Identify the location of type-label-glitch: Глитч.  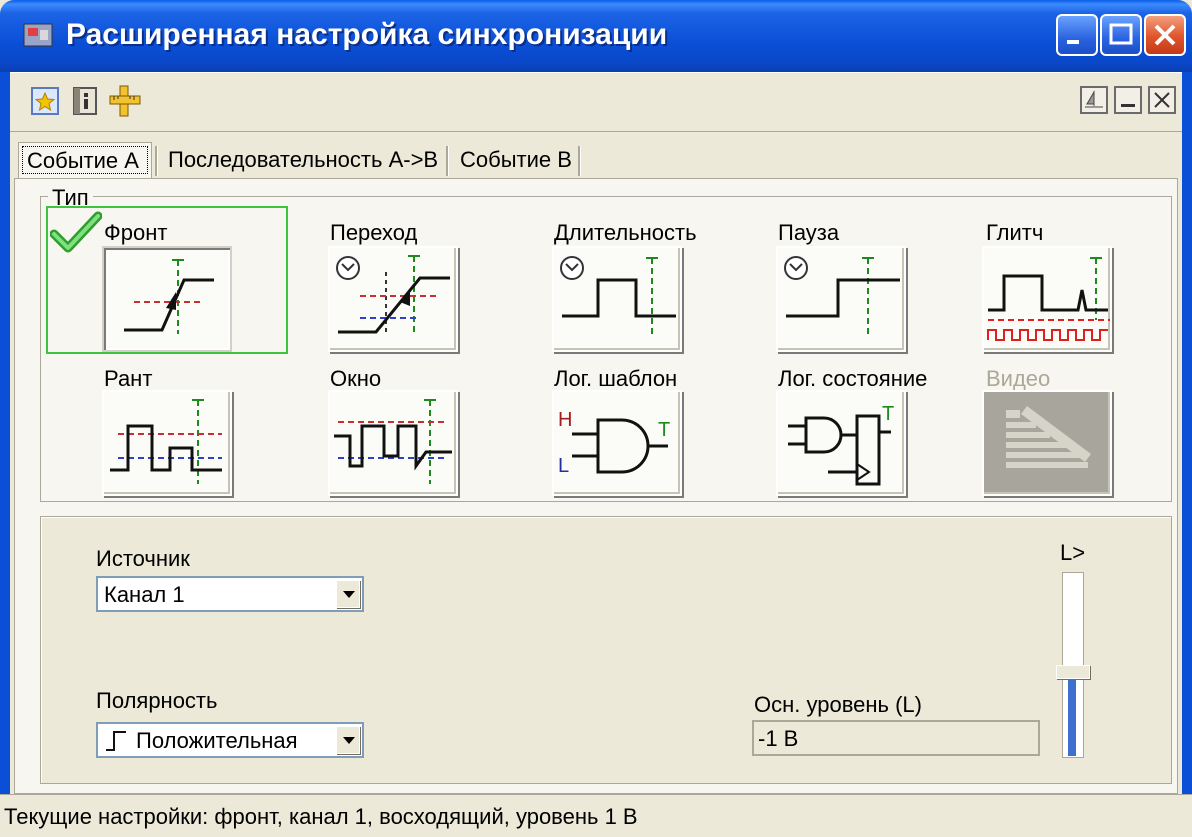
(1015, 232).